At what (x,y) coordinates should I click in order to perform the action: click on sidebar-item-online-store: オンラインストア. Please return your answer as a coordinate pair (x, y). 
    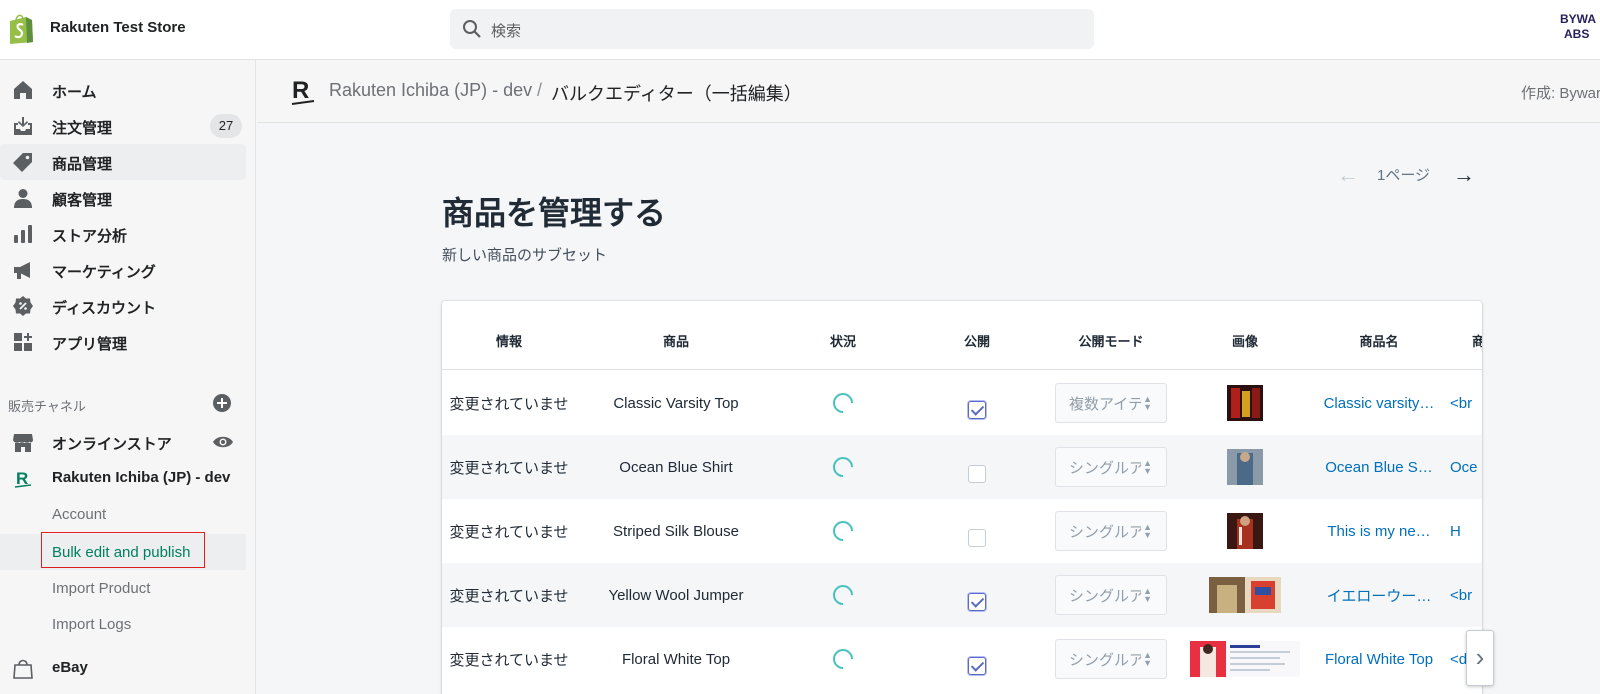
    Looking at the image, I should click on (123, 442).